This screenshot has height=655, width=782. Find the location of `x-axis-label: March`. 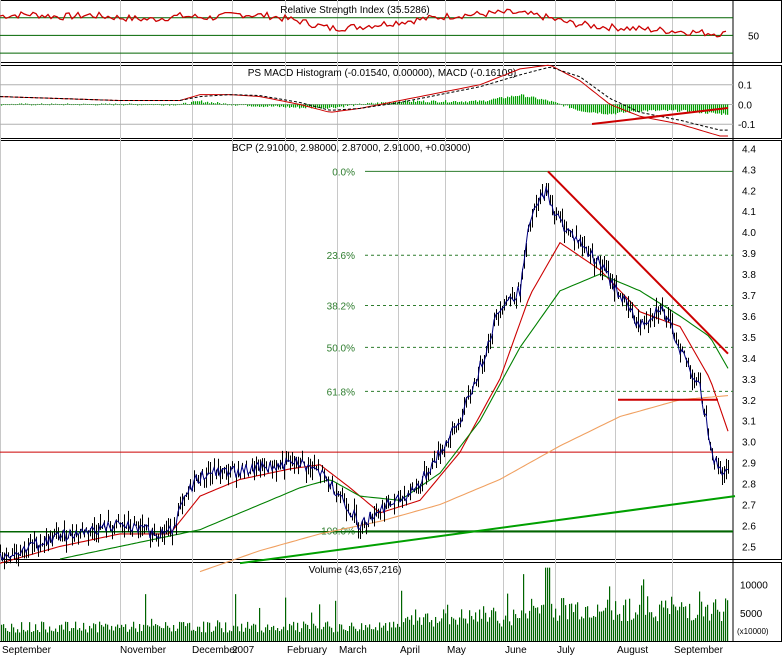

x-axis-label: March is located at coordinates (353, 650).